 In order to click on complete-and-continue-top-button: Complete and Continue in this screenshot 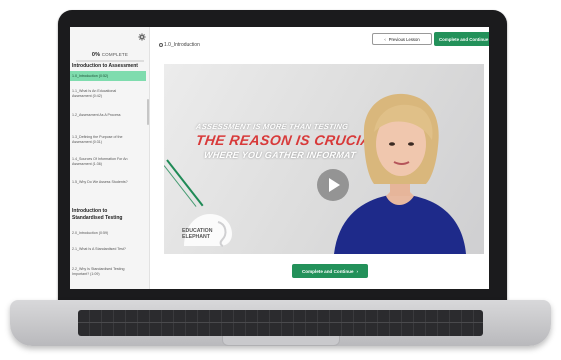, I will do `click(461, 39)`.